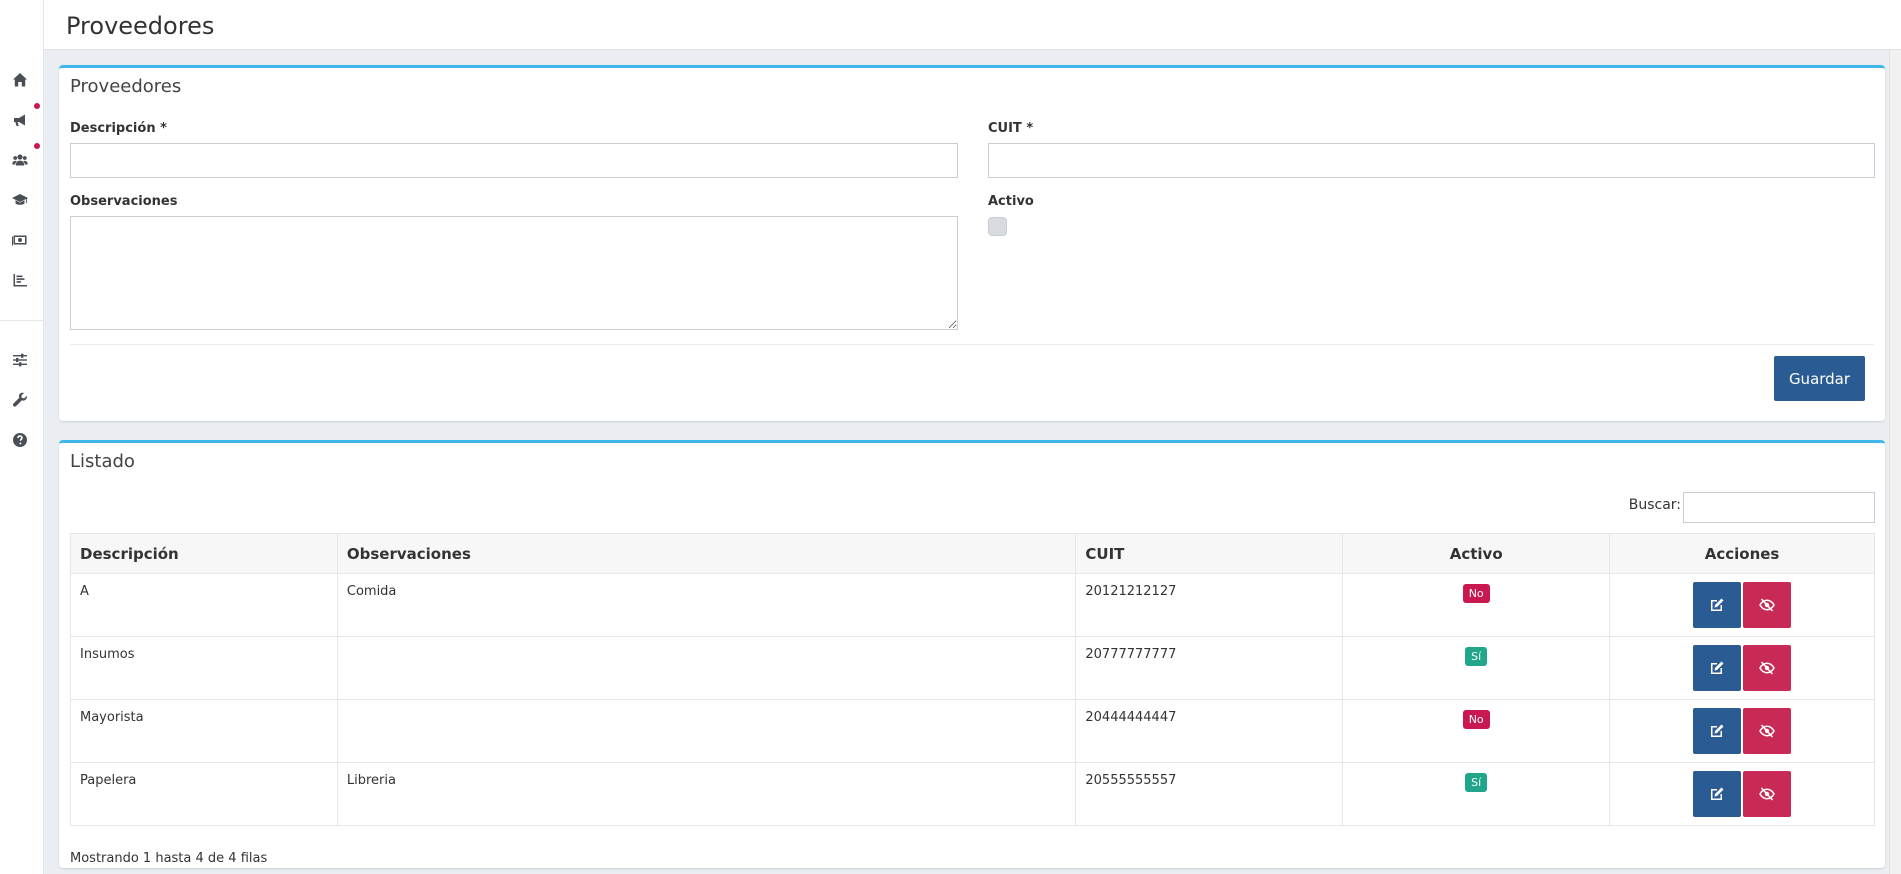  What do you see at coordinates (20, 400) in the screenshot?
I see `wrench-icon` at bounding box center [20, 400].